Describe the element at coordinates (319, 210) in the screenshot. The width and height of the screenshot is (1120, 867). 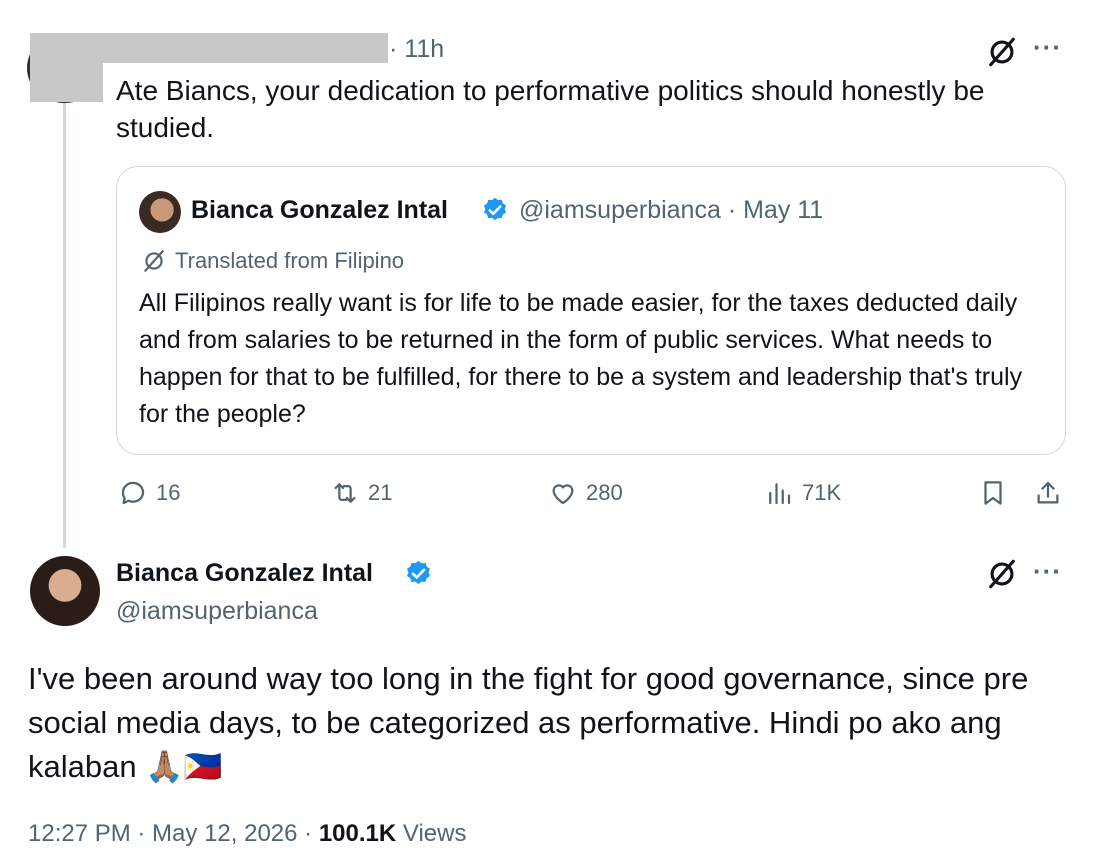
I see `quoted-author-name: Bianca Gonzalez Intal` at that location.